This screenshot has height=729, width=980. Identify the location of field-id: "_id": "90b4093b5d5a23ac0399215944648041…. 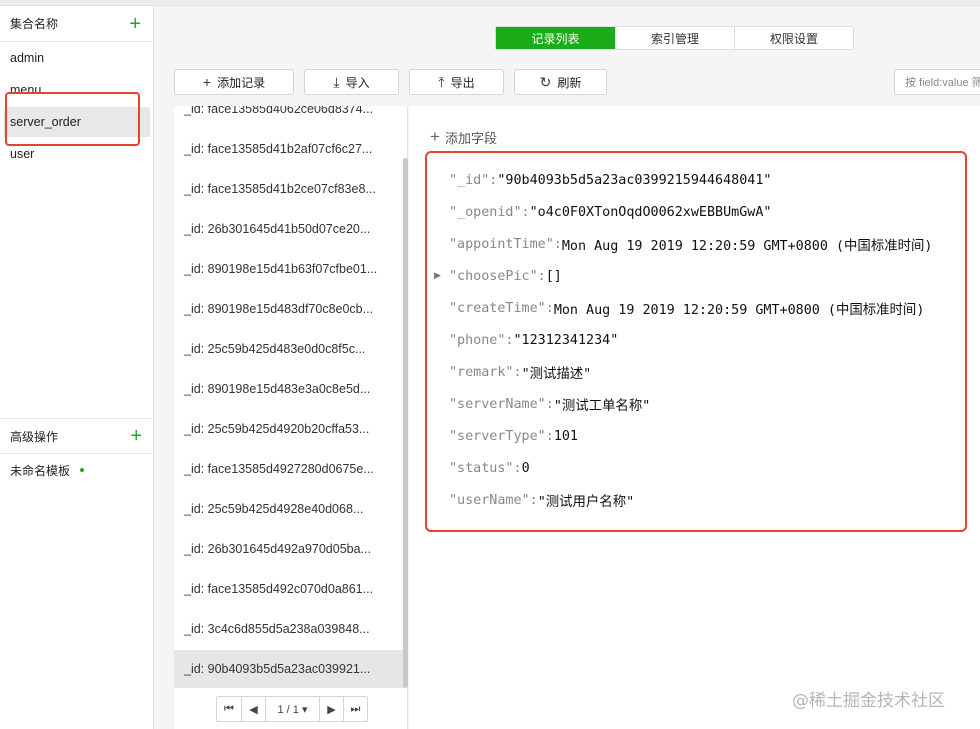
(610, 180).